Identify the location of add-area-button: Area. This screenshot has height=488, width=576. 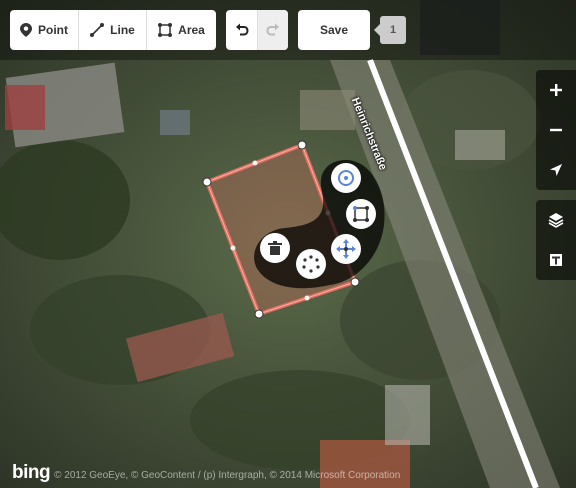
(181, 30).